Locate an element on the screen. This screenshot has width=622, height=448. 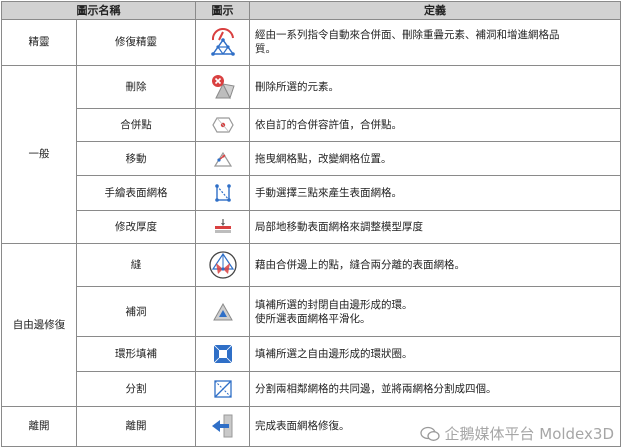
category-cell: 精靈 is located at coordinates (39, 42).